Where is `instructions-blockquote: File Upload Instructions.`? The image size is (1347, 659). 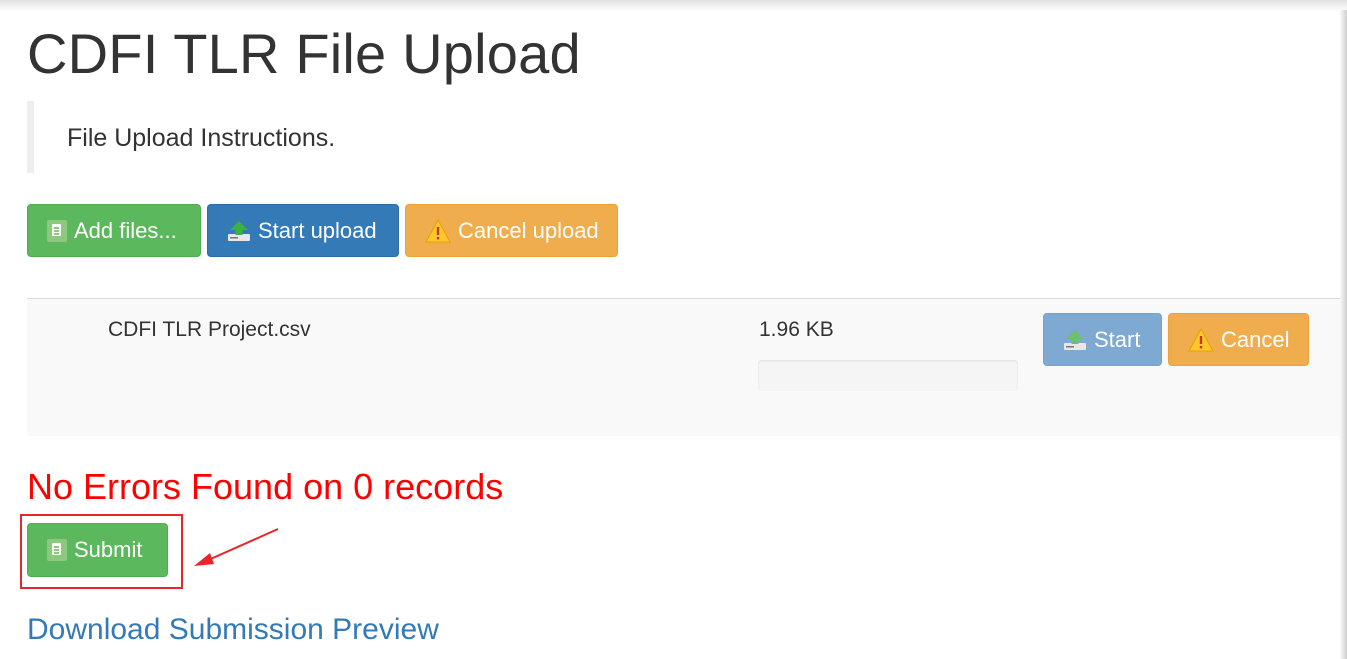 instructions-blockquote: File Upload Instructions. is located at coordinates (237, 137).